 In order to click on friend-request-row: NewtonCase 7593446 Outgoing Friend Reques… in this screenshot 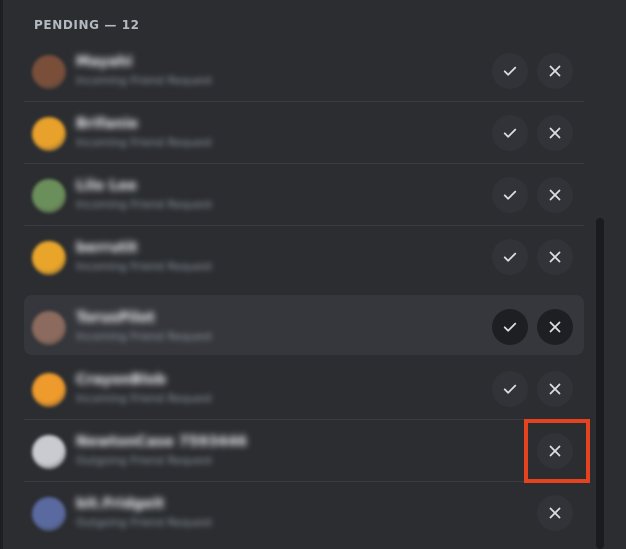, I will do `click(304, 449)`.